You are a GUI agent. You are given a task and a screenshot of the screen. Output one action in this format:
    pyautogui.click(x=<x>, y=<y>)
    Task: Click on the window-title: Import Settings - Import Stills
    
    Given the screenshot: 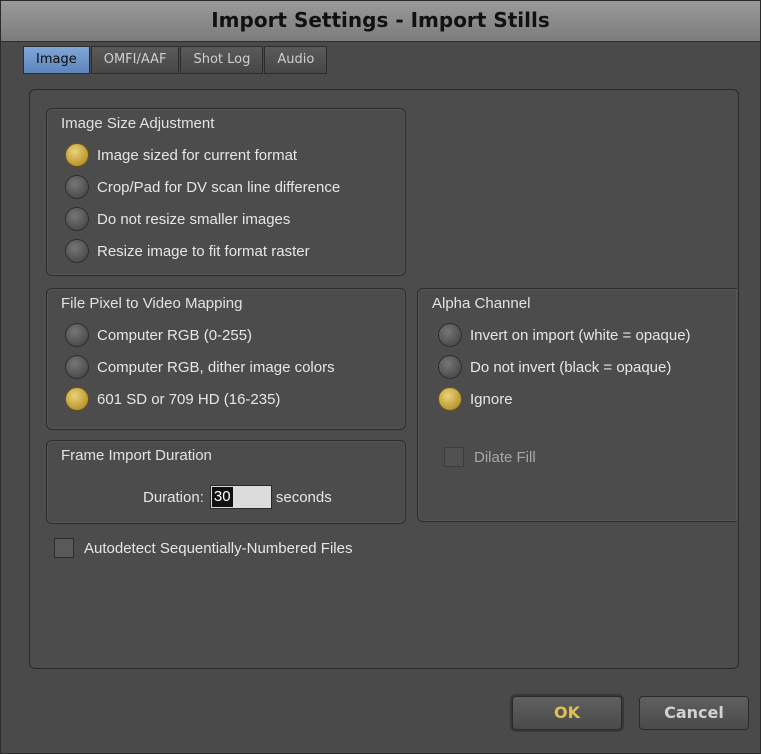 What is the action you would take?
    pyautogui.click(x=380, y=20)
    